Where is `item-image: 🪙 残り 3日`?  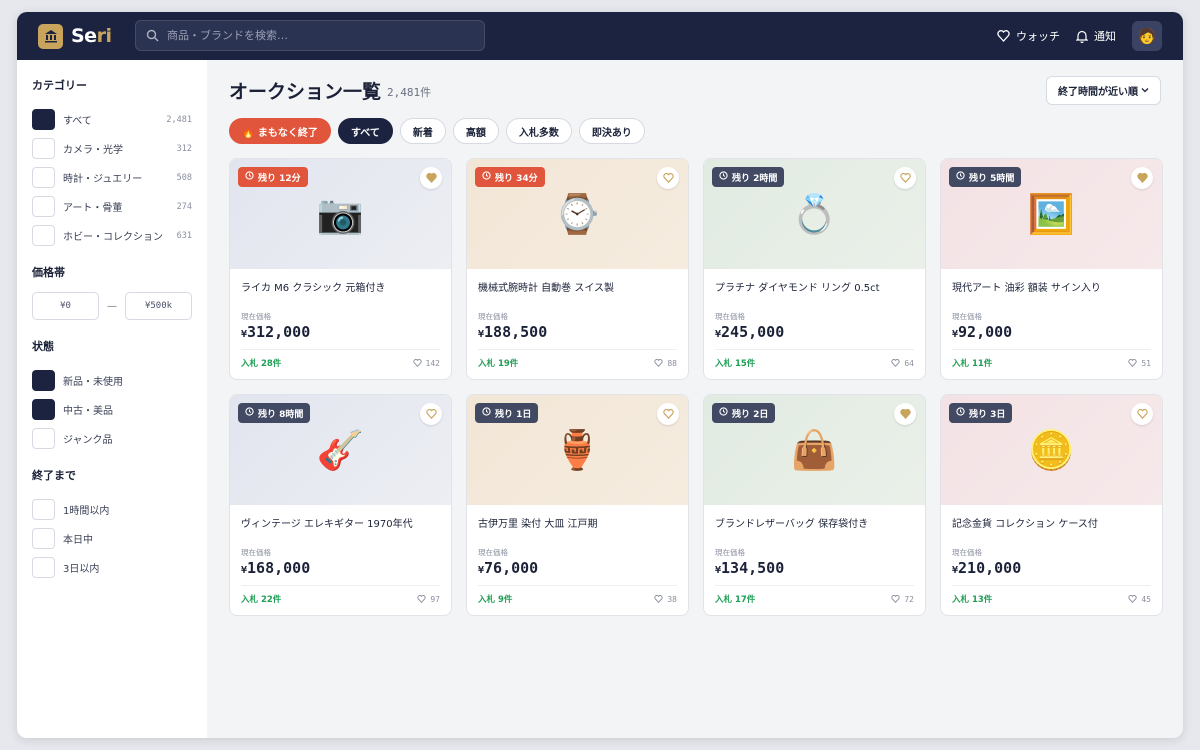 item-image: 🪙 残り 3日 is located at coordinates (1051, 450).